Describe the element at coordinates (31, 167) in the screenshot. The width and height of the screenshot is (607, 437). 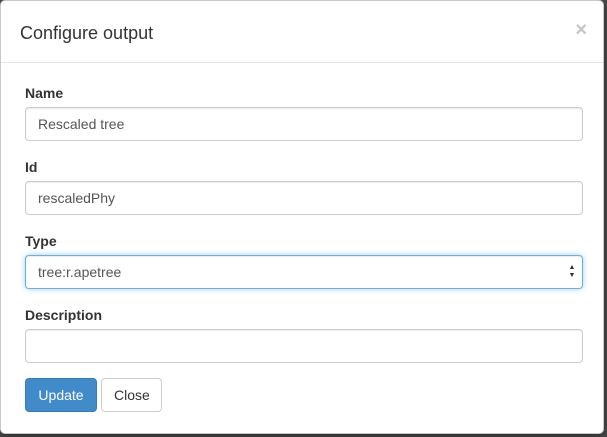
I see `id-label: Id` at that location.